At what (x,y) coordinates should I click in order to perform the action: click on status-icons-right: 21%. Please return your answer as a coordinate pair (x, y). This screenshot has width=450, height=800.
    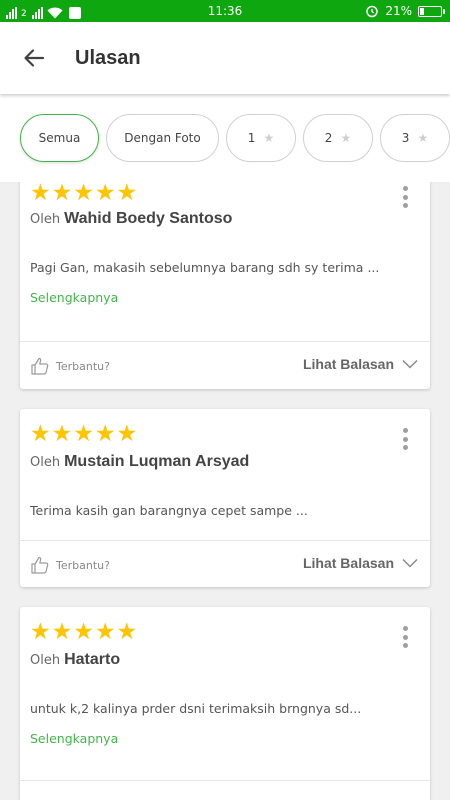
    Looking at the image, I should click on (405, 11).